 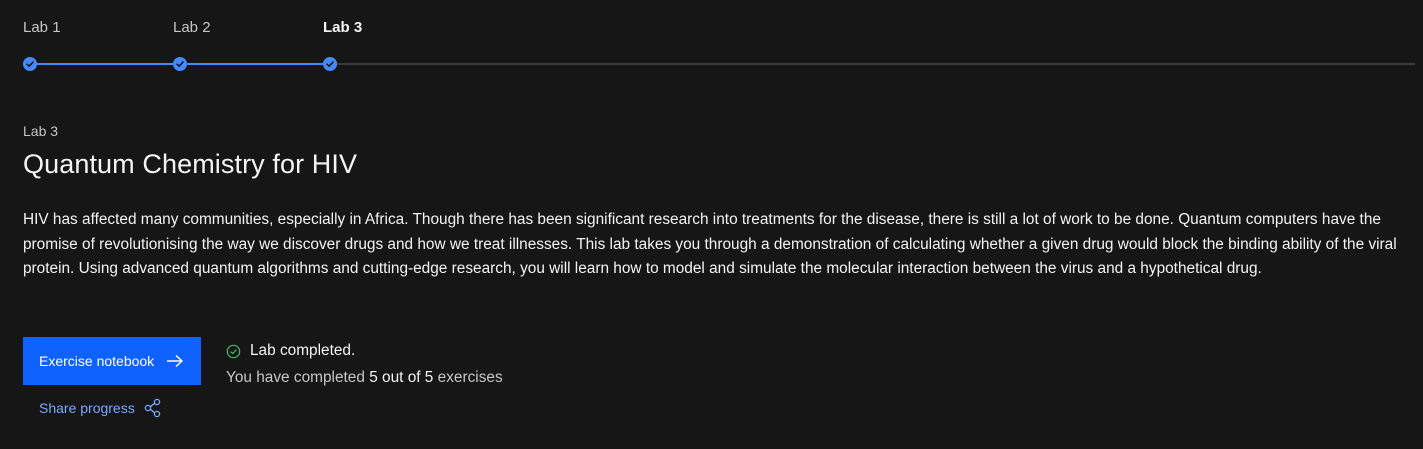 I want to click on lab-title: Quantum Chemistry for HIV, so click(x=190, y=164).